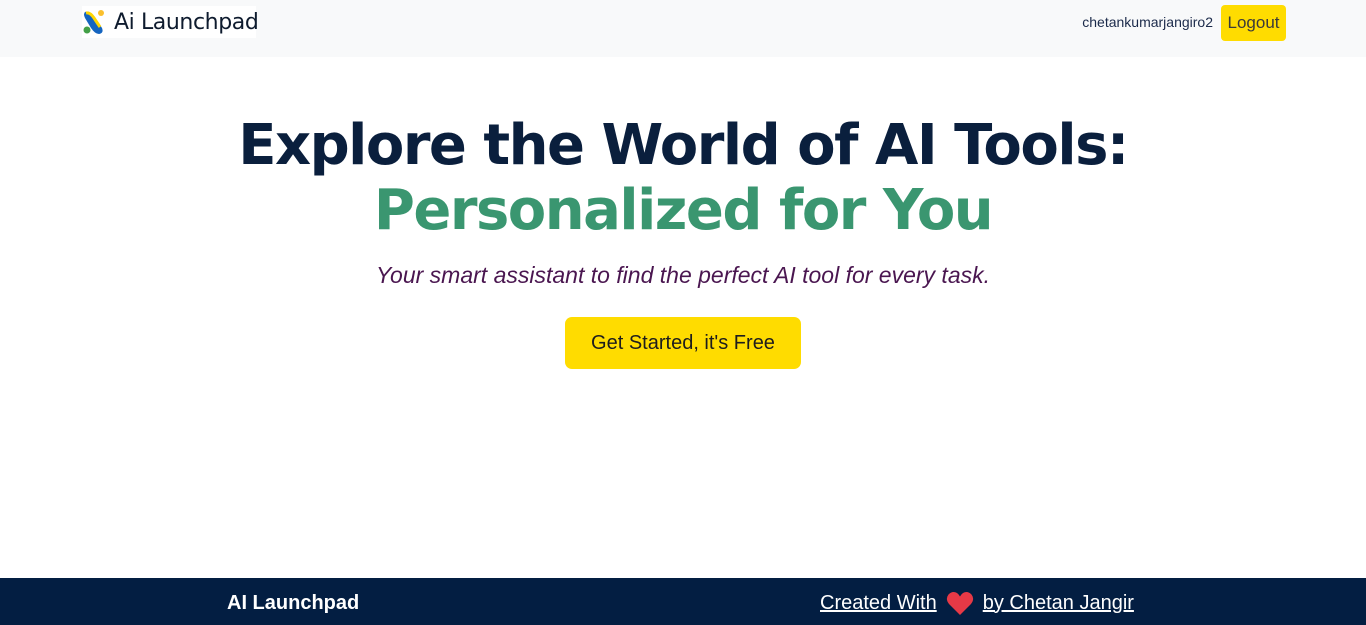 This screenshot has width=1366, height=625. What do you see at coordinates (977, 603) in the screenshot?
I see `footer-credit: Created With by Chetan Jangir` at bounding box center [977, 603].